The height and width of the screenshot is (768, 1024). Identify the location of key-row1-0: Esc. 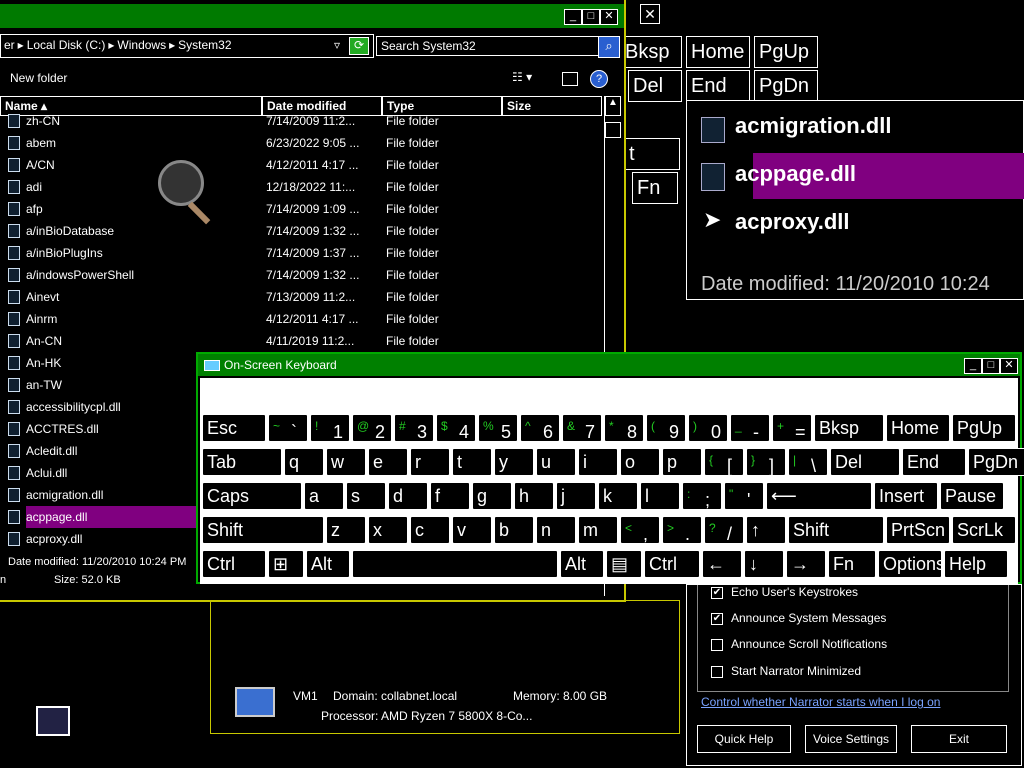
(234, 428).